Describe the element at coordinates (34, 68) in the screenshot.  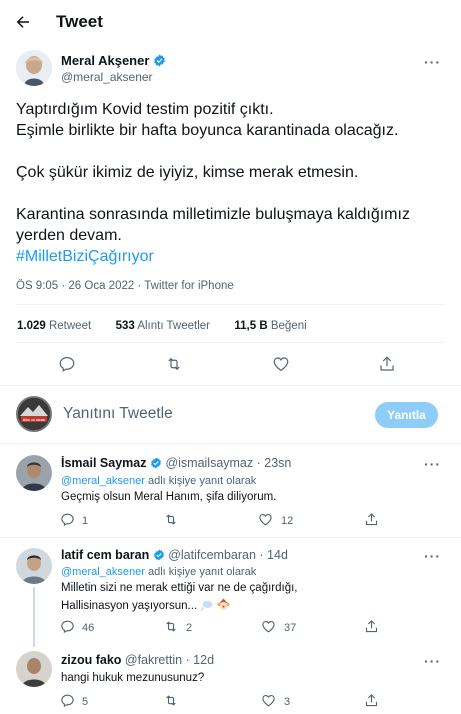
I see `author-avatar` at that location.